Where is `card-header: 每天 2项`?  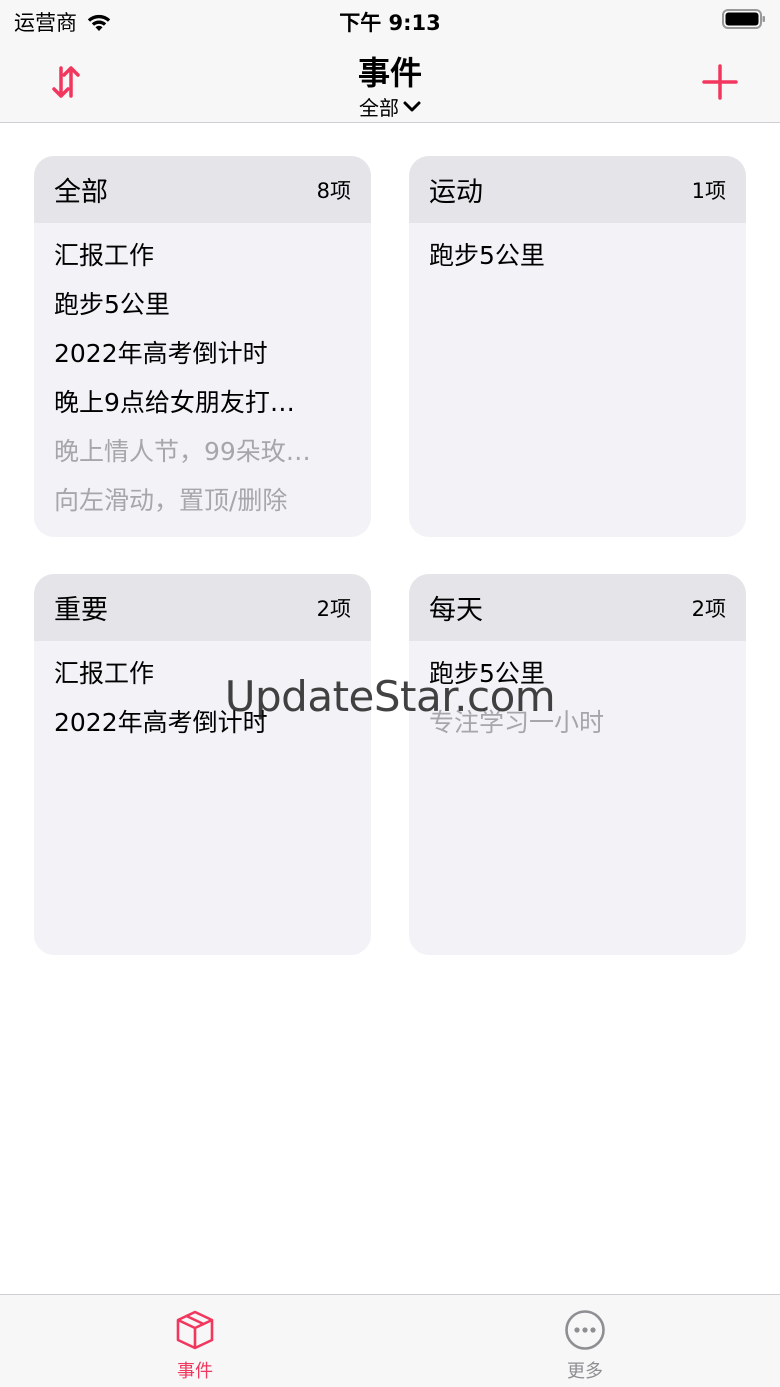
card-header: 每天 2项 is located at coordinates (577, 607).